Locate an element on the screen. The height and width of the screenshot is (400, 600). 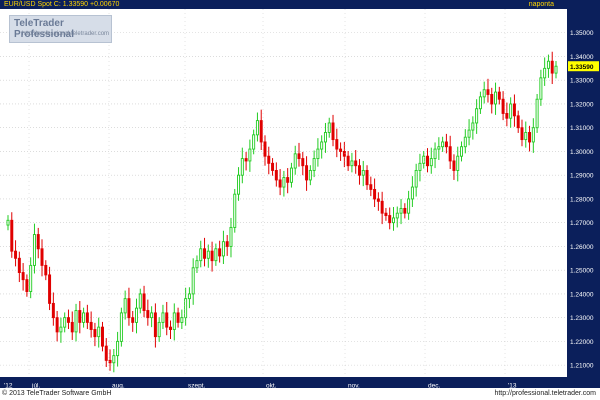
y-tick-label: 1.31000 is located at coordinates (582, 128).